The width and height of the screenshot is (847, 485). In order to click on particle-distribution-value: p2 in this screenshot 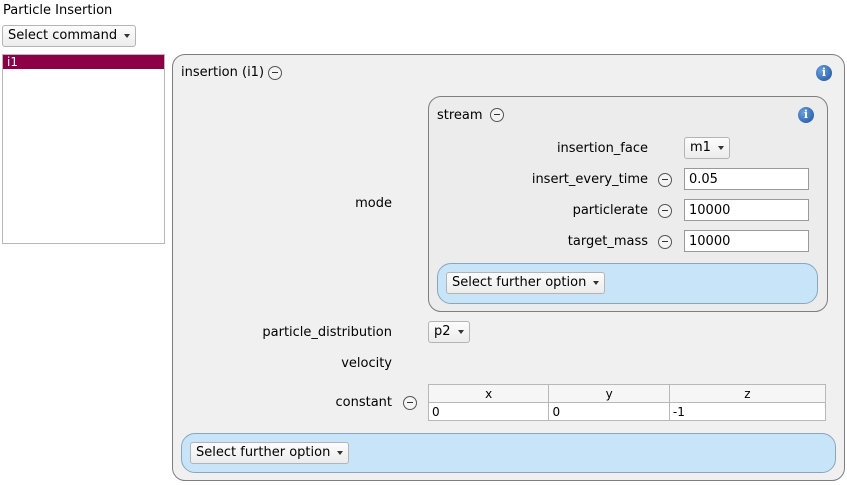, I will do `click(442, 331)`.